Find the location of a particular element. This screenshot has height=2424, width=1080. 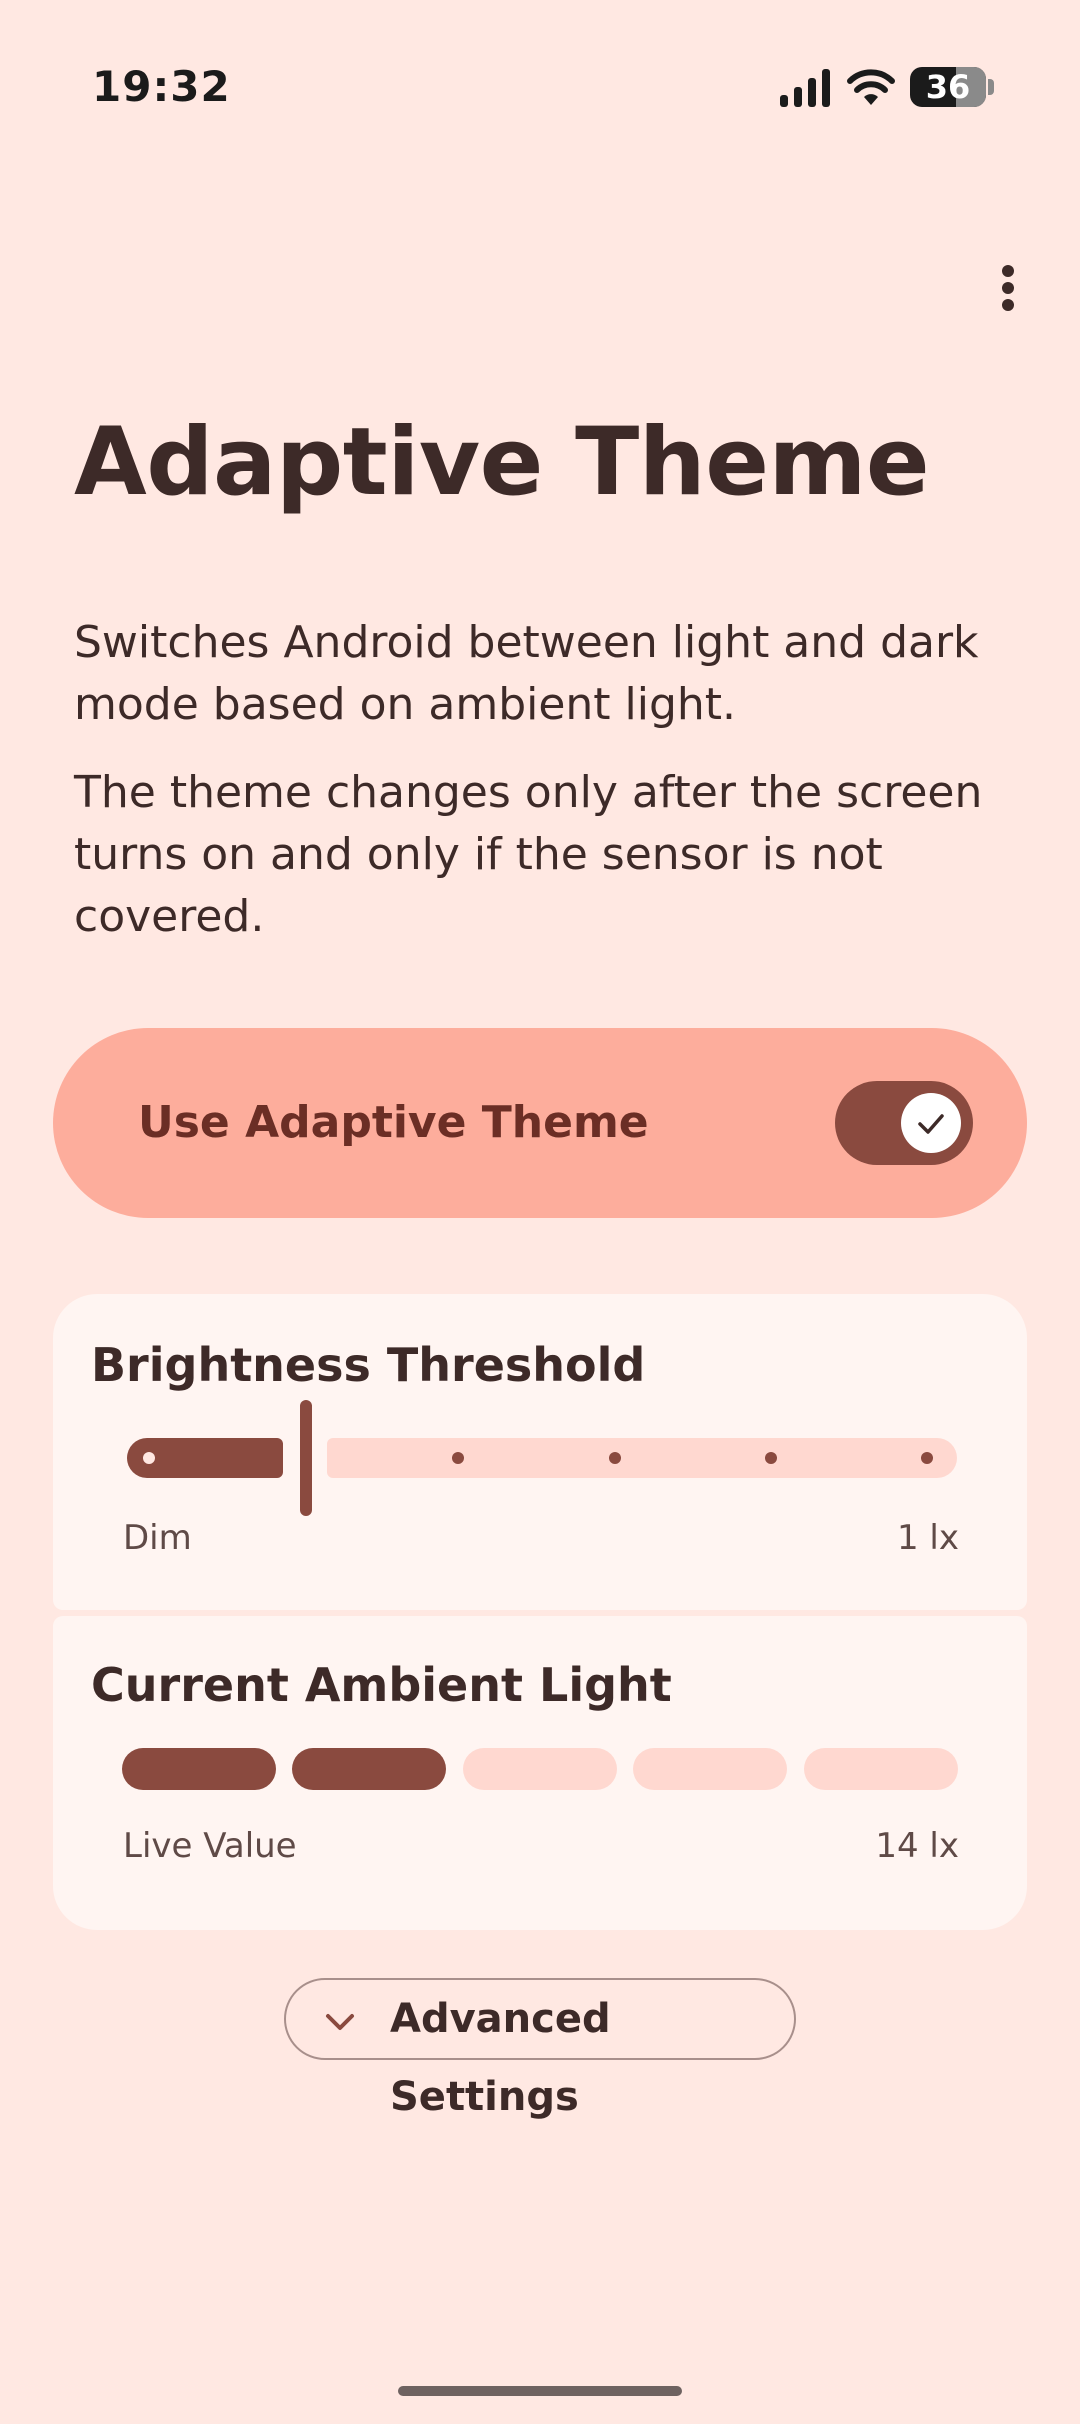

slider-inactive-track is located at coordinates (642, 1458).